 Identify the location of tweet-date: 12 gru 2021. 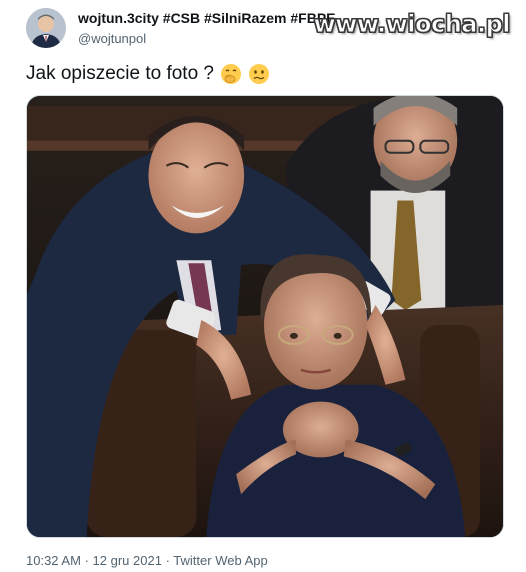
(127, 560).